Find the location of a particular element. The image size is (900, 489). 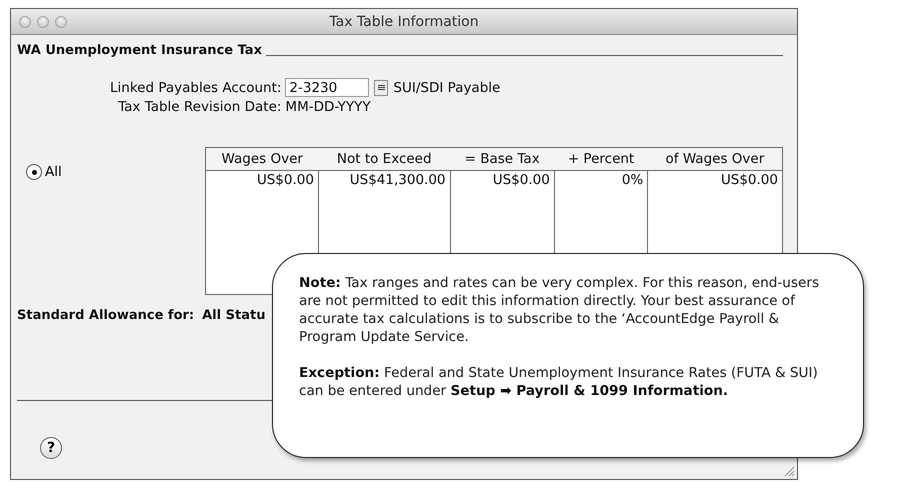

field-label: Linked Payables Account: is located at coordinates (196, 88).